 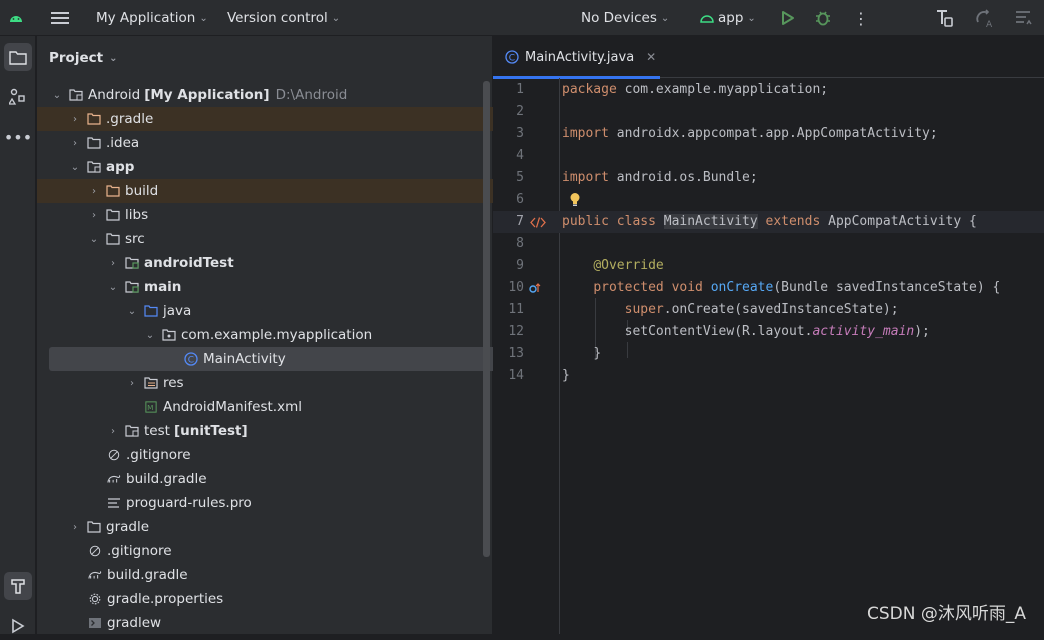 What do you see at coordinates (83, 58) in the screenshot?
I see `project-panel-header: Project ⌄` at bounding box center [83, 58].